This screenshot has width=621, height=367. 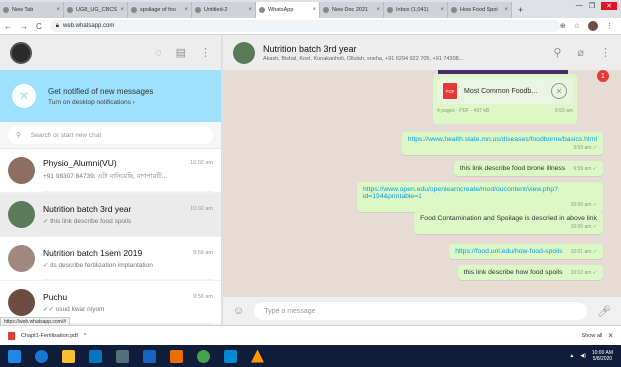 I want to click on browser-tab: UG8_UG_CBCS ×, so click(x=96, y=10).